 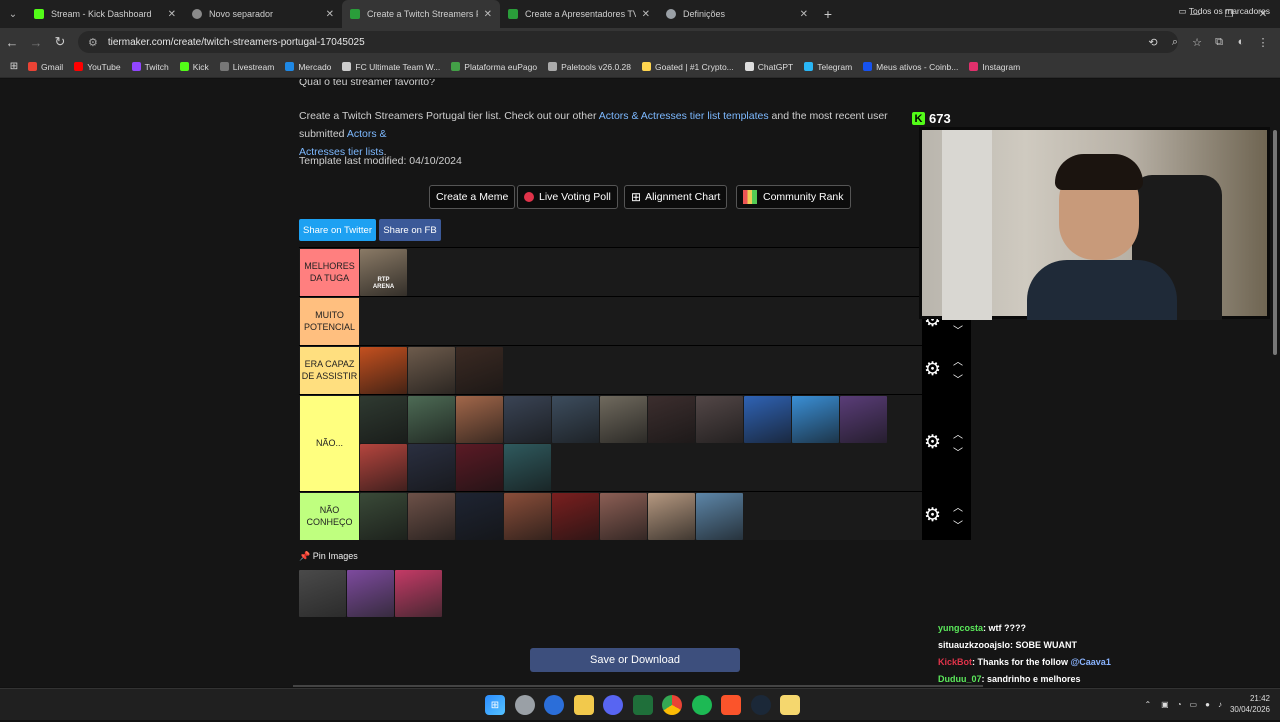 What do you see at coordinates (672, 705) in the screenshot?
I see `chrome-icon` at bounding box center [672, 705].